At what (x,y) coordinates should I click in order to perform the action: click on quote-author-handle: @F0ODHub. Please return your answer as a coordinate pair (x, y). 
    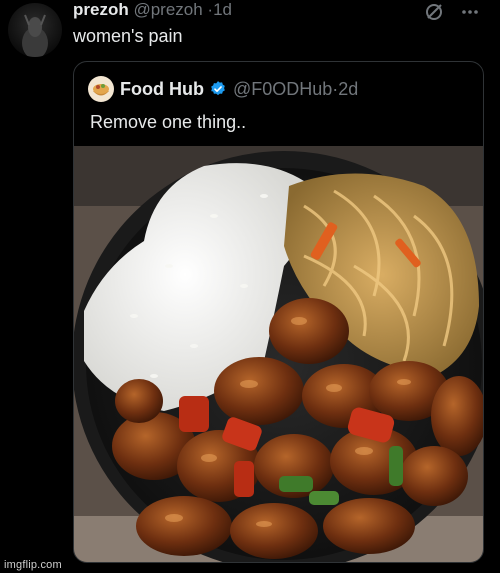
    Looking at the image, I should click on (282, 89).